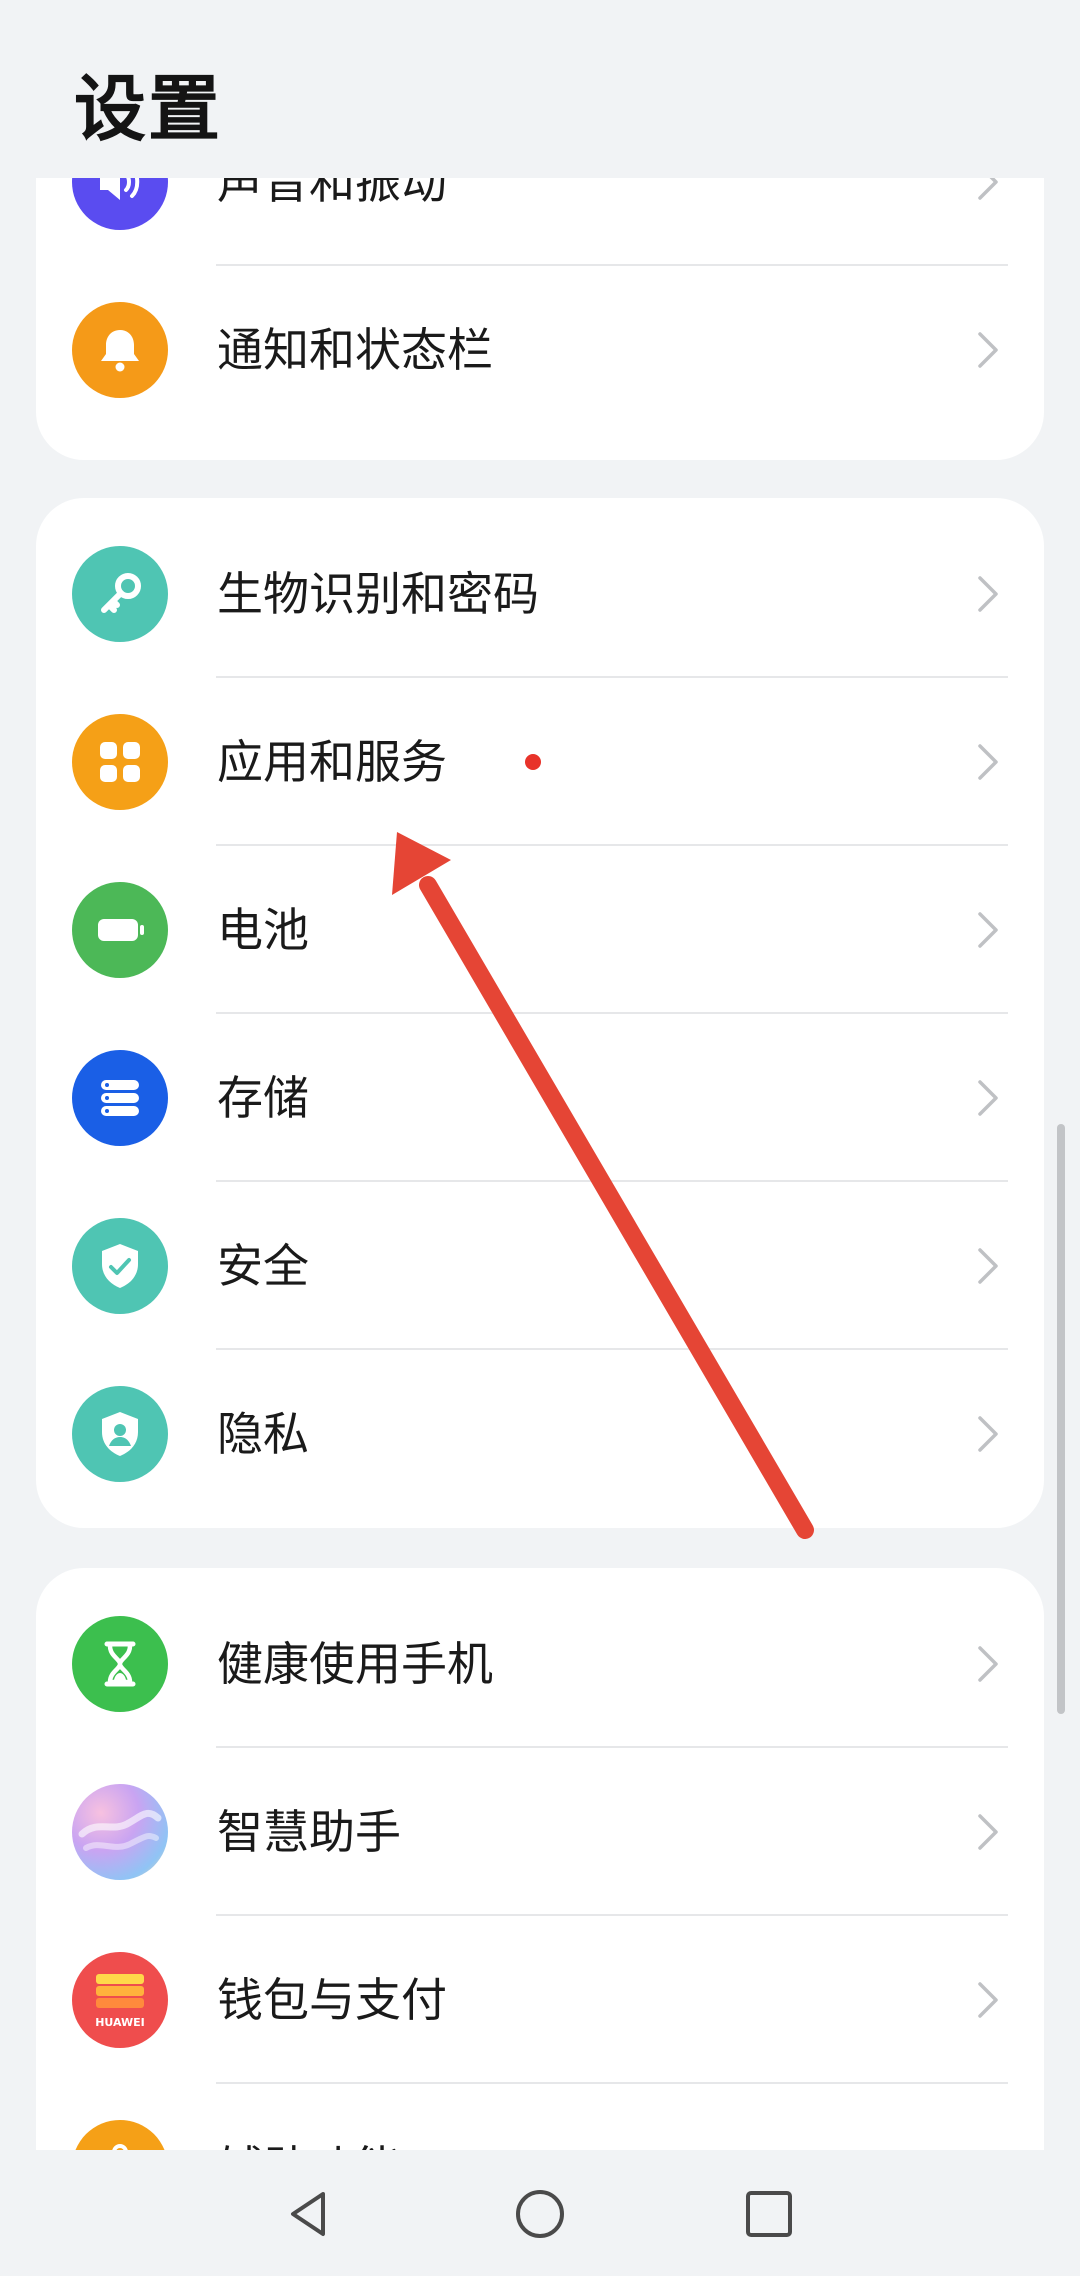 Image resolution: width=1080 pixels, height=2276 pixels. Describe the element at coordinates (120, 204) in the screenshot. I see `speaker-icon` at that location.